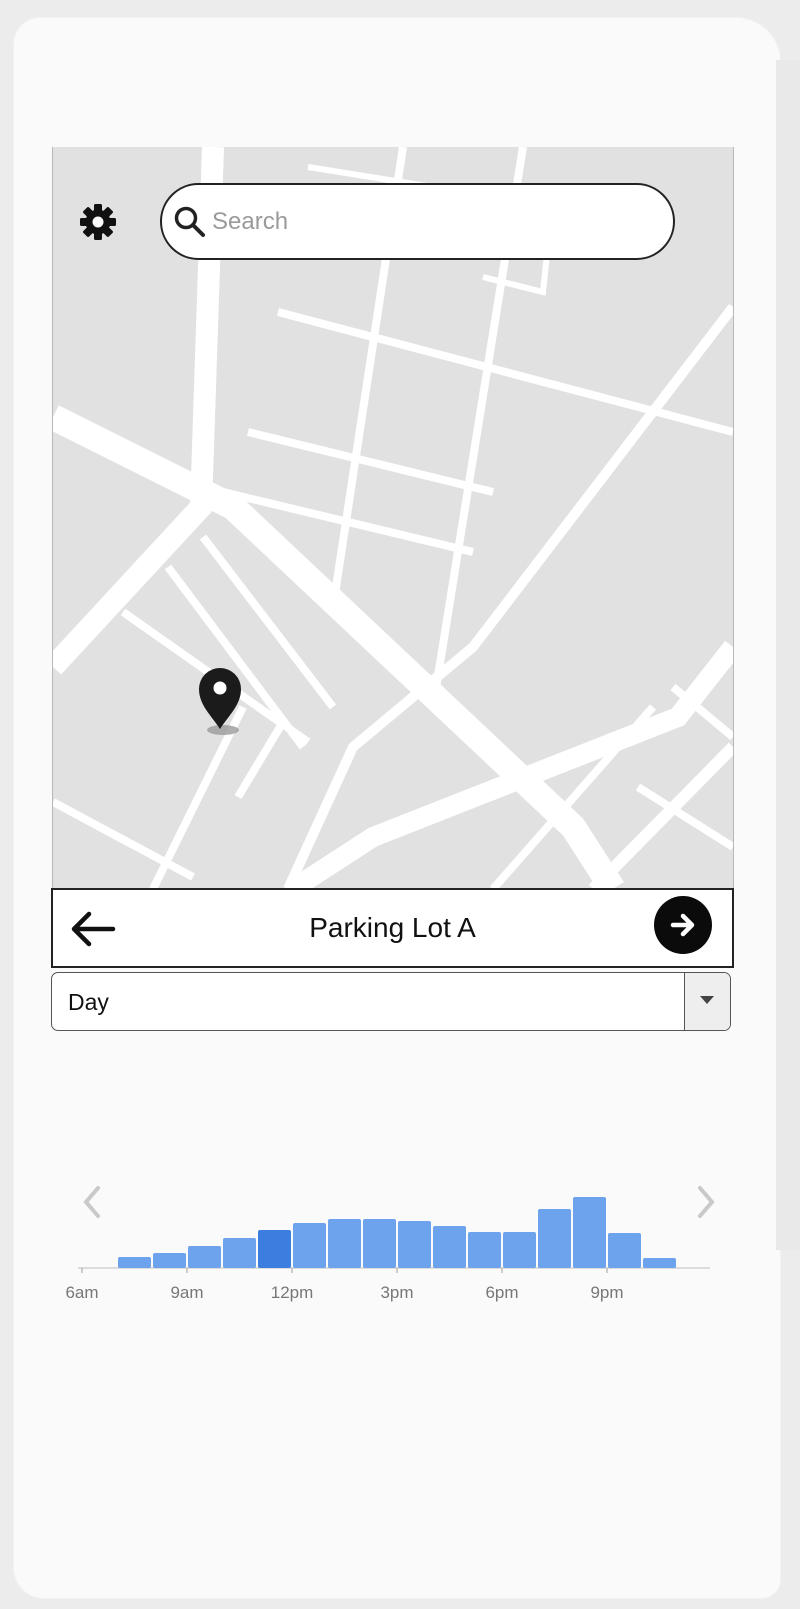  Describe the element at coordinates (659, 1263) in the screenshot. I see `chart-bar-10pm` at that location.